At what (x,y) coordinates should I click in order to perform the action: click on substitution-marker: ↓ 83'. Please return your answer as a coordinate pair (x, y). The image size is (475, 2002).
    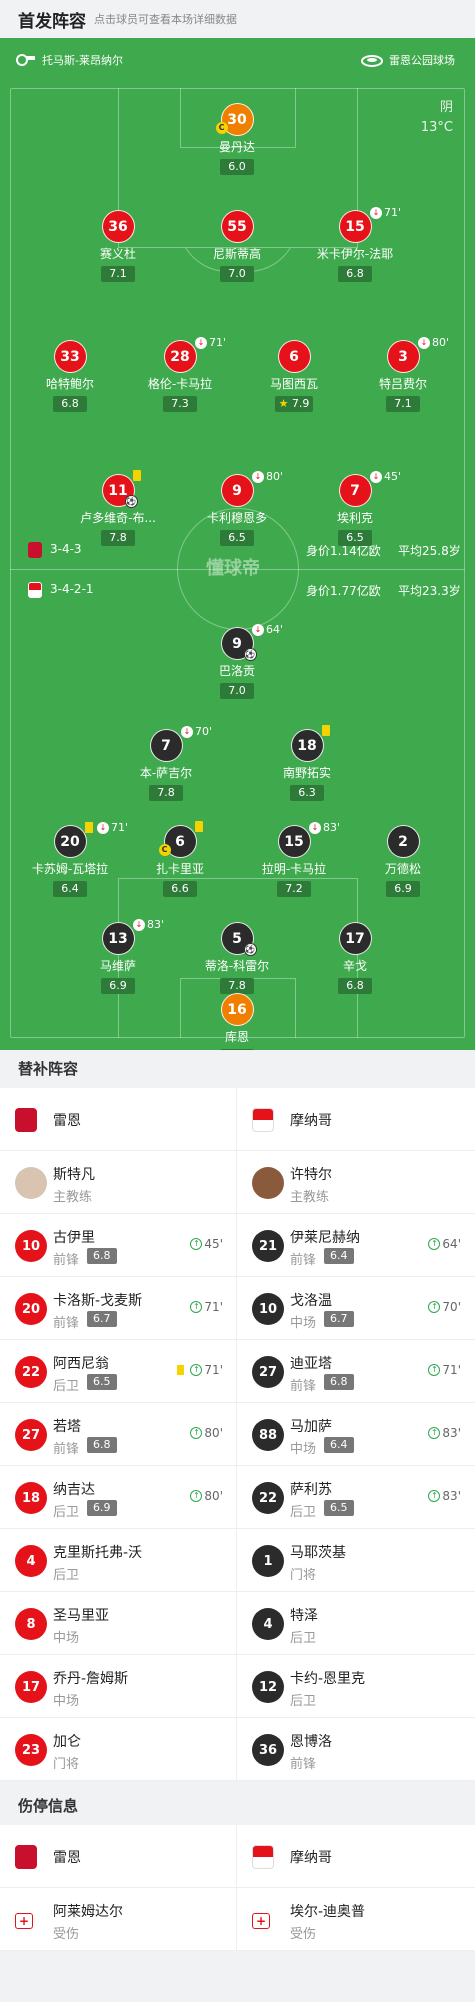
    Looking at the image, I should click on (324, 827).